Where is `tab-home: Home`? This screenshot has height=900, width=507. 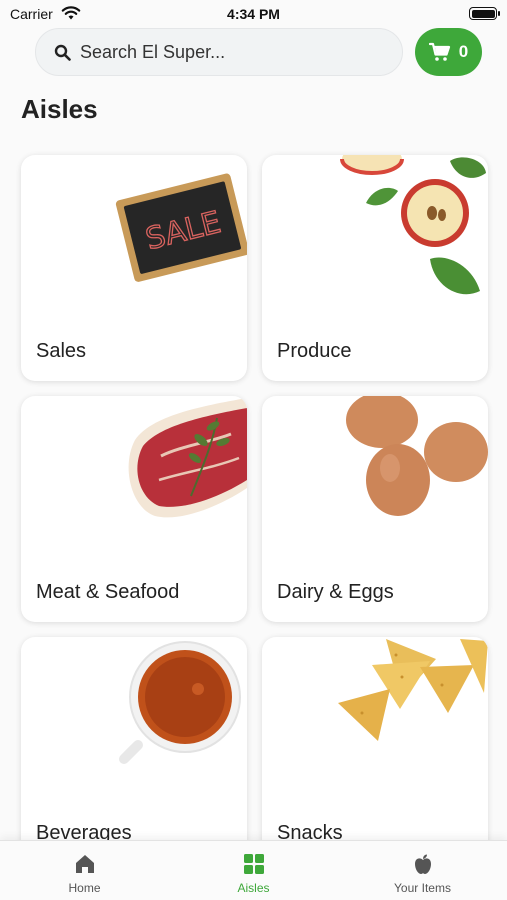
tab-home: Home is located at coordinates (84, 870).